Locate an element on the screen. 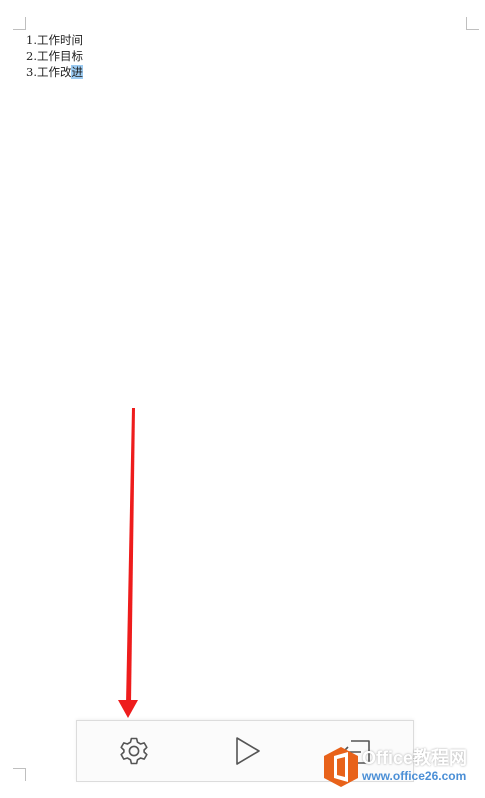 The height and width of the screenshot is (798, 485). watermark-url: www.office26.com is located at coordinates (414, 776).